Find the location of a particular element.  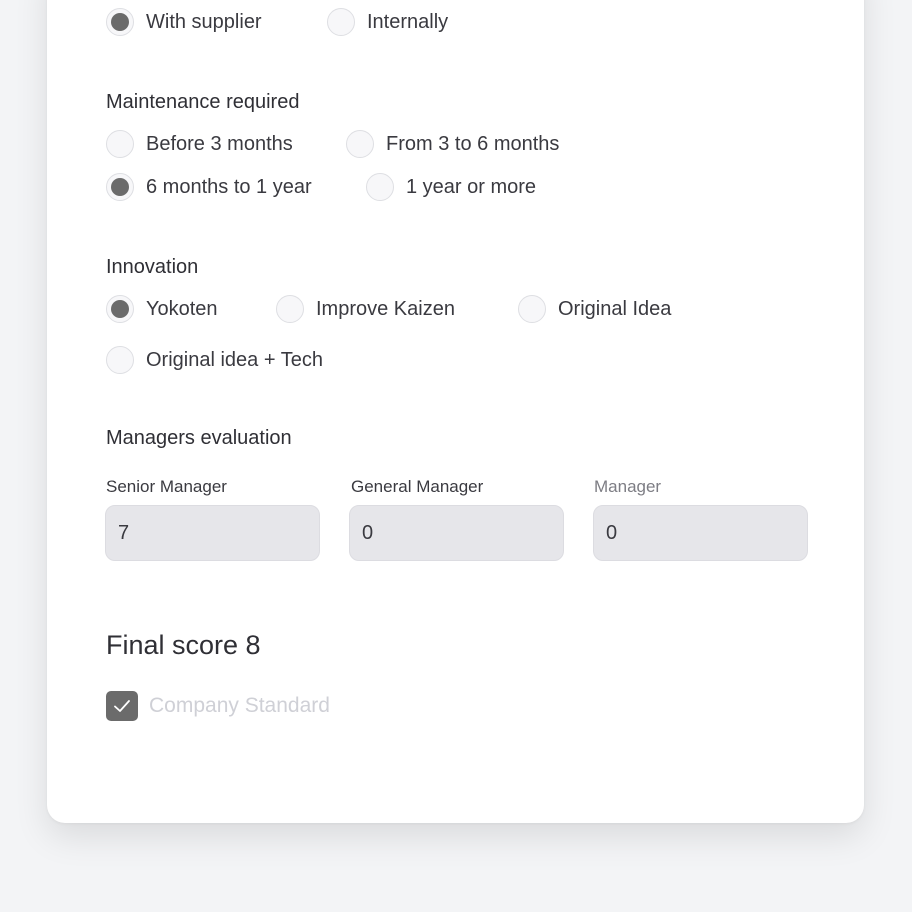

company-standard-label: Company Standard is located at coordinates (239, 705).